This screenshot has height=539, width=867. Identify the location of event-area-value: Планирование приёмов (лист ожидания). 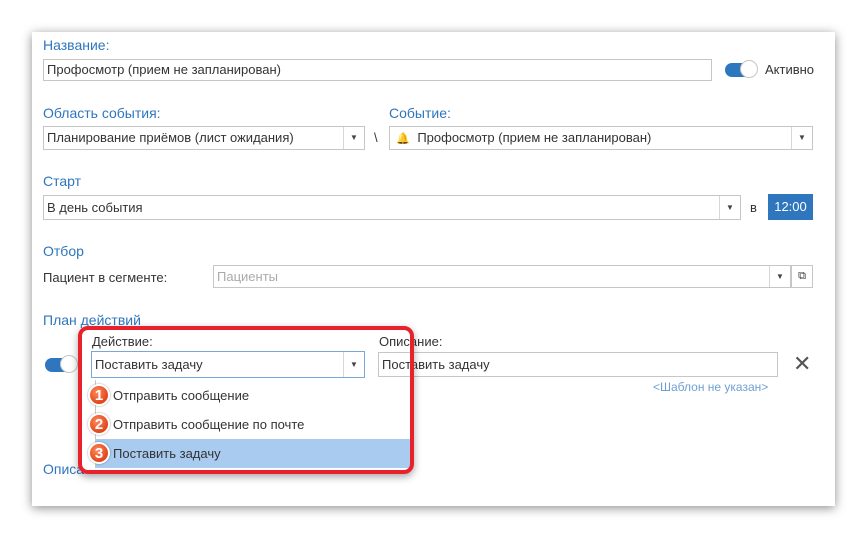
(170, 137).